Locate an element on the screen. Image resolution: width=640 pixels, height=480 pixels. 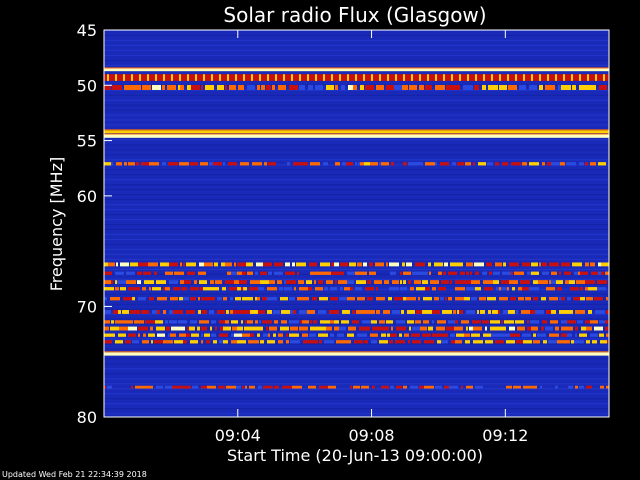
y-tick-label: 45 is located at coordinates (87, 30).